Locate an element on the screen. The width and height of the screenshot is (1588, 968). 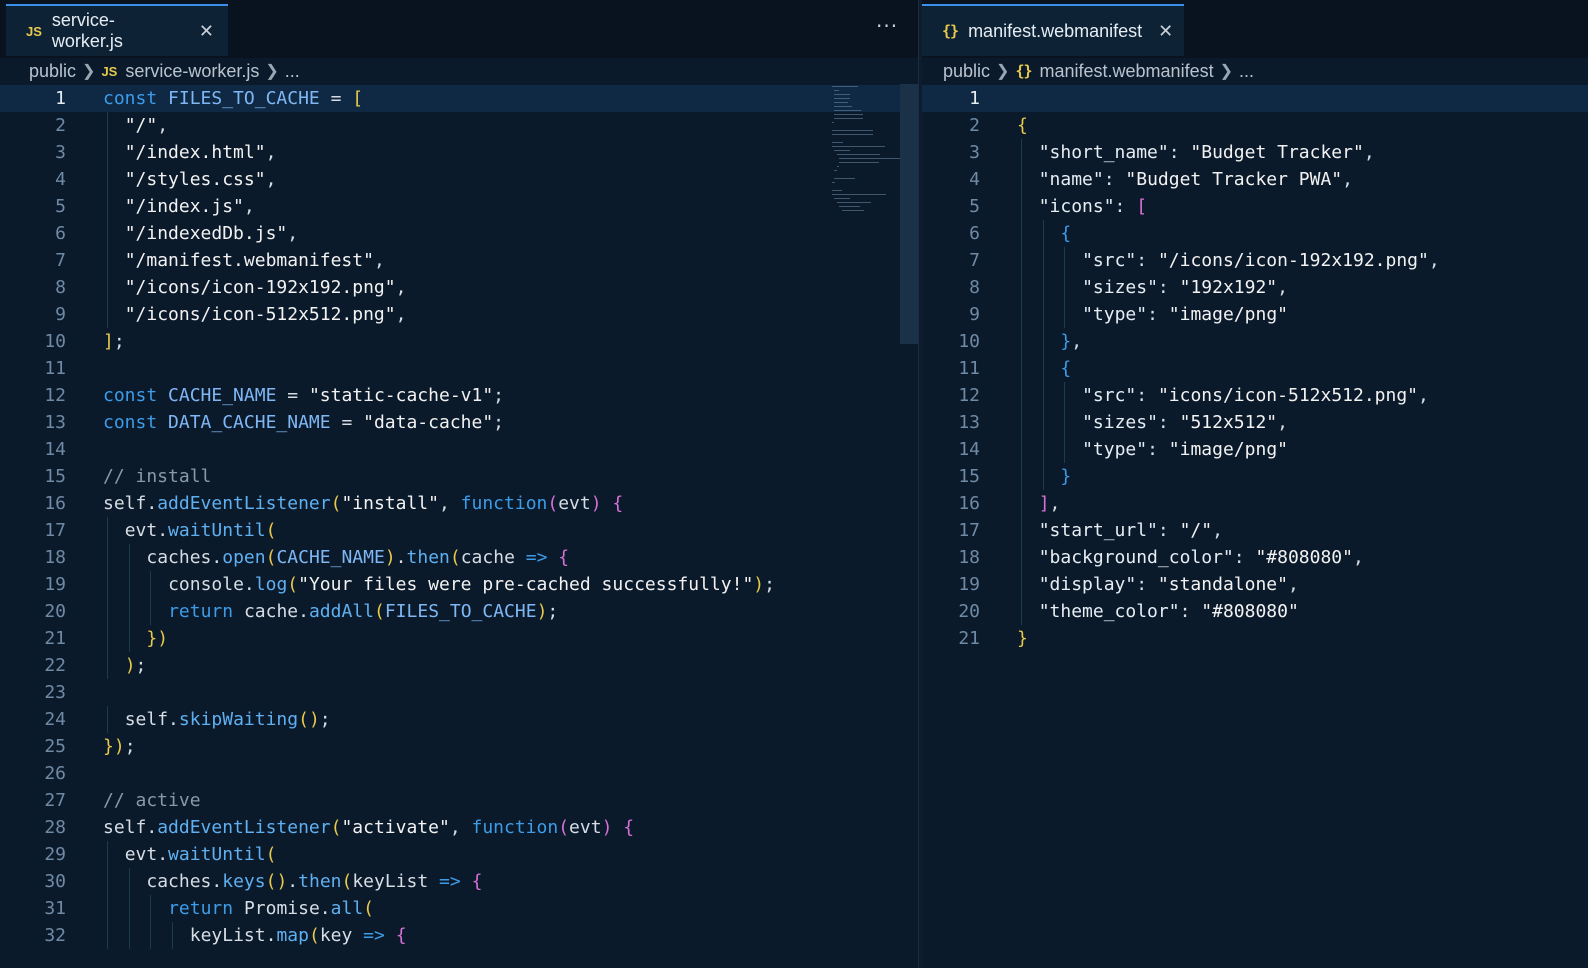
code-line: 16 ], is located at coordinates (1255, 503).